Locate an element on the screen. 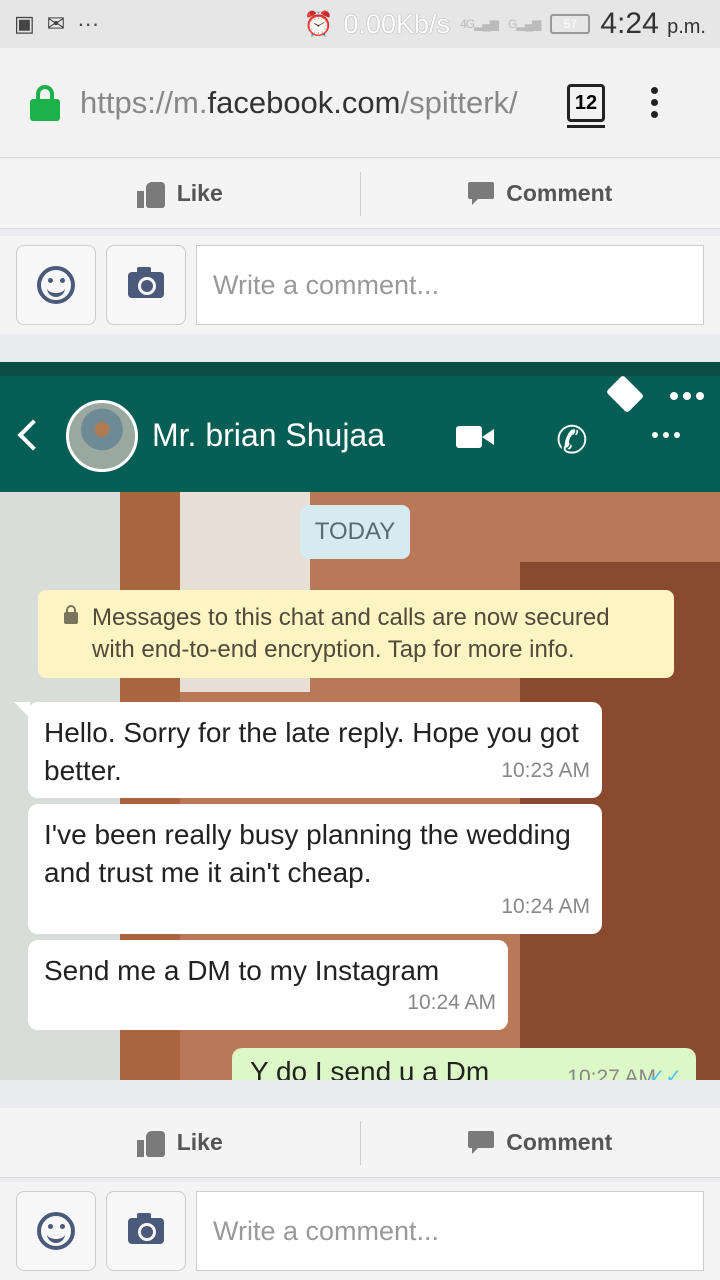  alarm-icon: ⏰ is located at coordinates (318, 24).